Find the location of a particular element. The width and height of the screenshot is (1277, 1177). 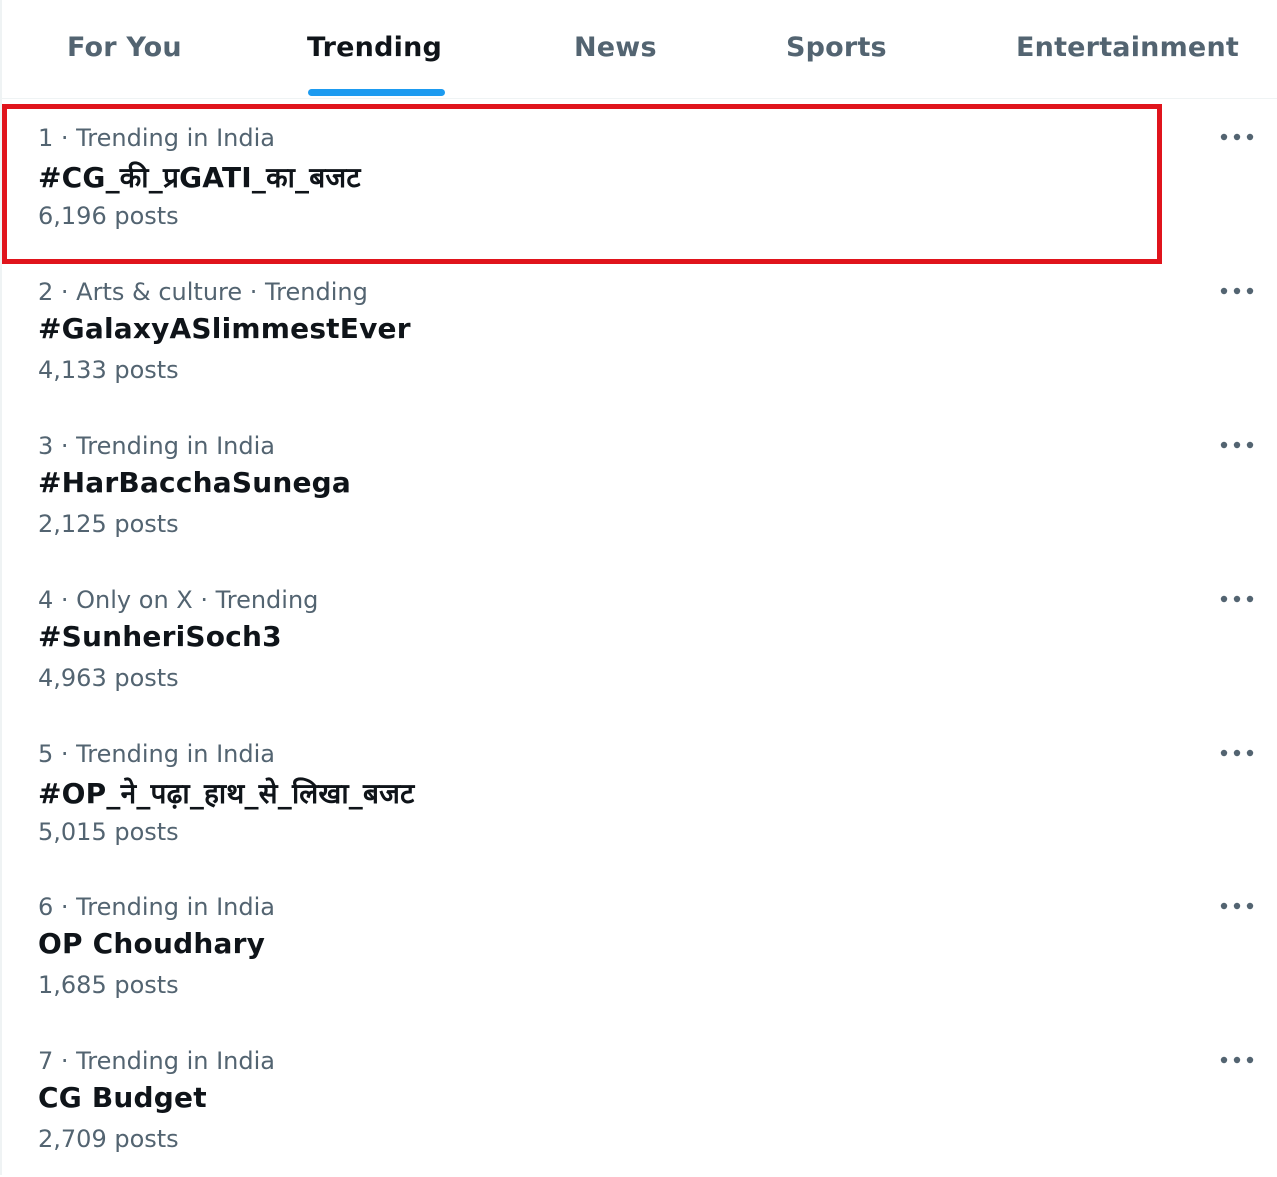

trend-post-count: 4,963 posts is located at coordinates (108, 678).